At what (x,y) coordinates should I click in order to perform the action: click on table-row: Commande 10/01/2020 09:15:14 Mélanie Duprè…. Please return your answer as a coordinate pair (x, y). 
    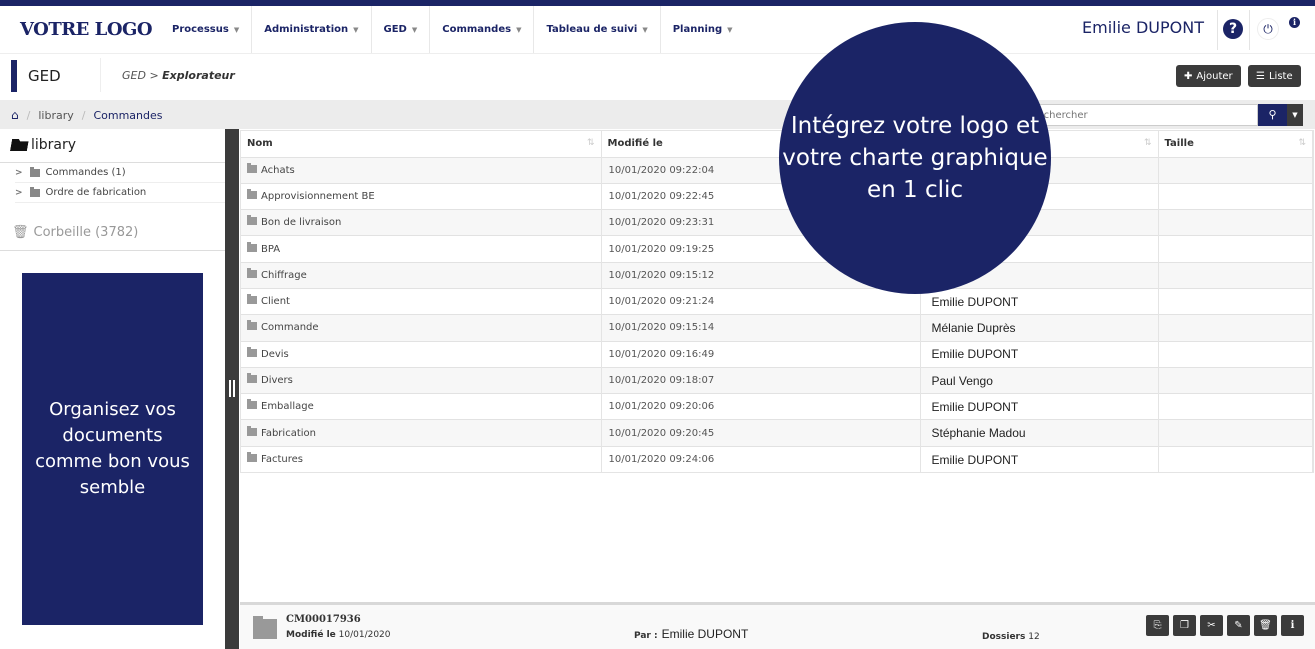
    Looking at the image, I should click on (777, 328).